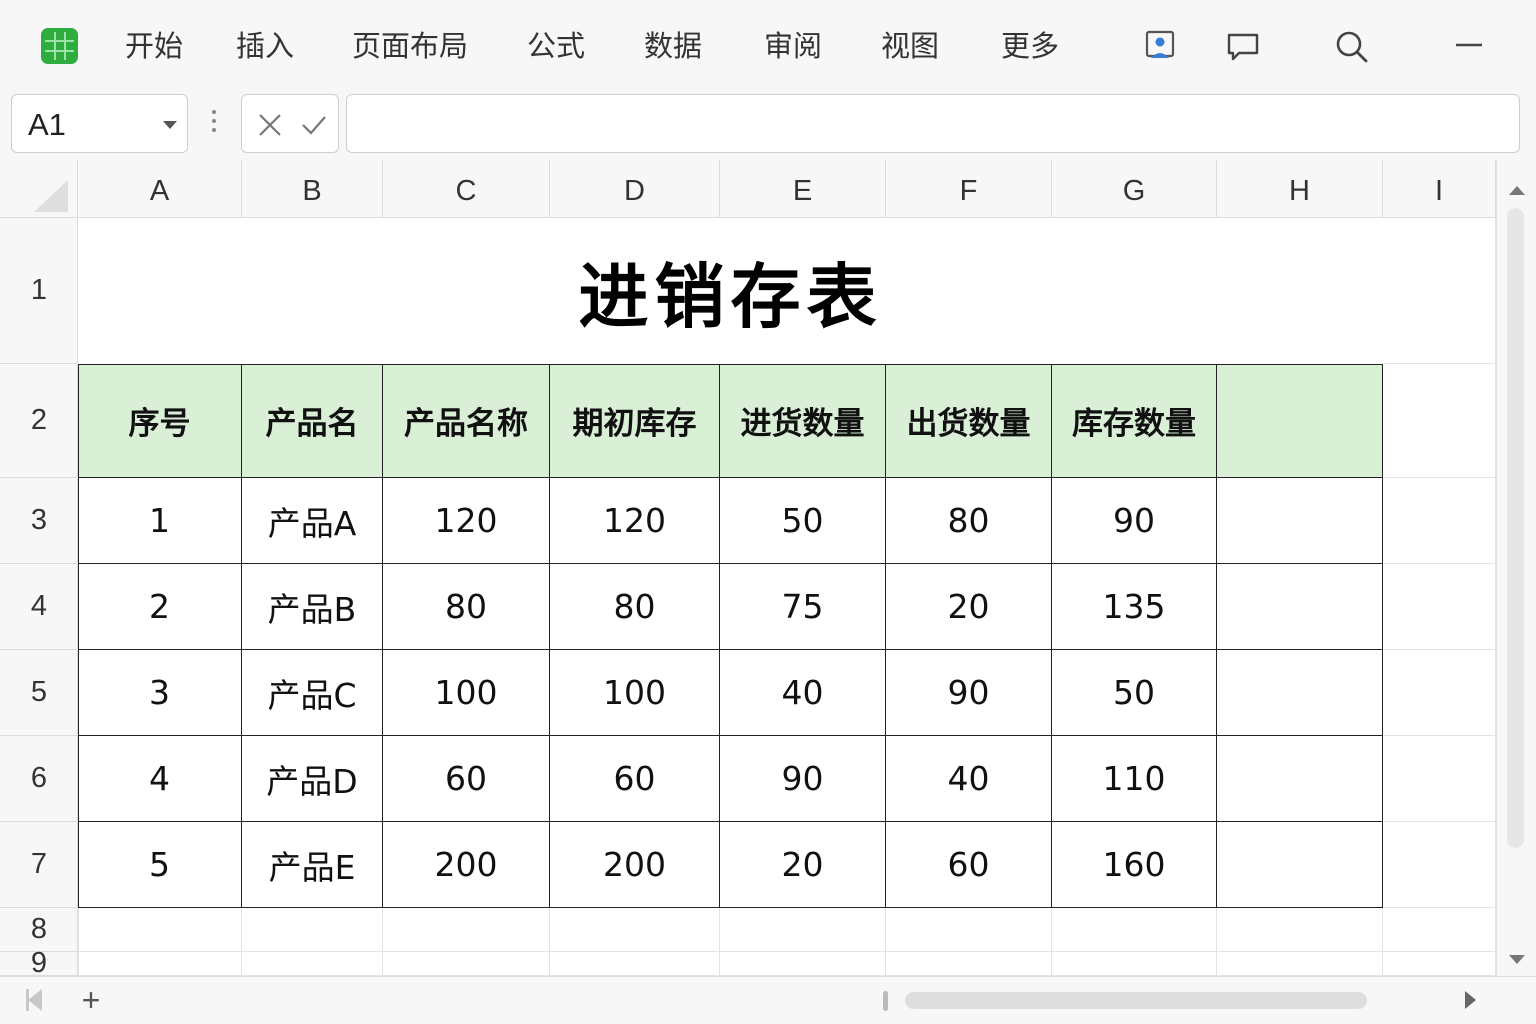 The image size is (1536, 1024). What do you see at coordinates (910, 46) in the screenshot?
I see `menu-view: 视图` at bounding box center [910, 46].